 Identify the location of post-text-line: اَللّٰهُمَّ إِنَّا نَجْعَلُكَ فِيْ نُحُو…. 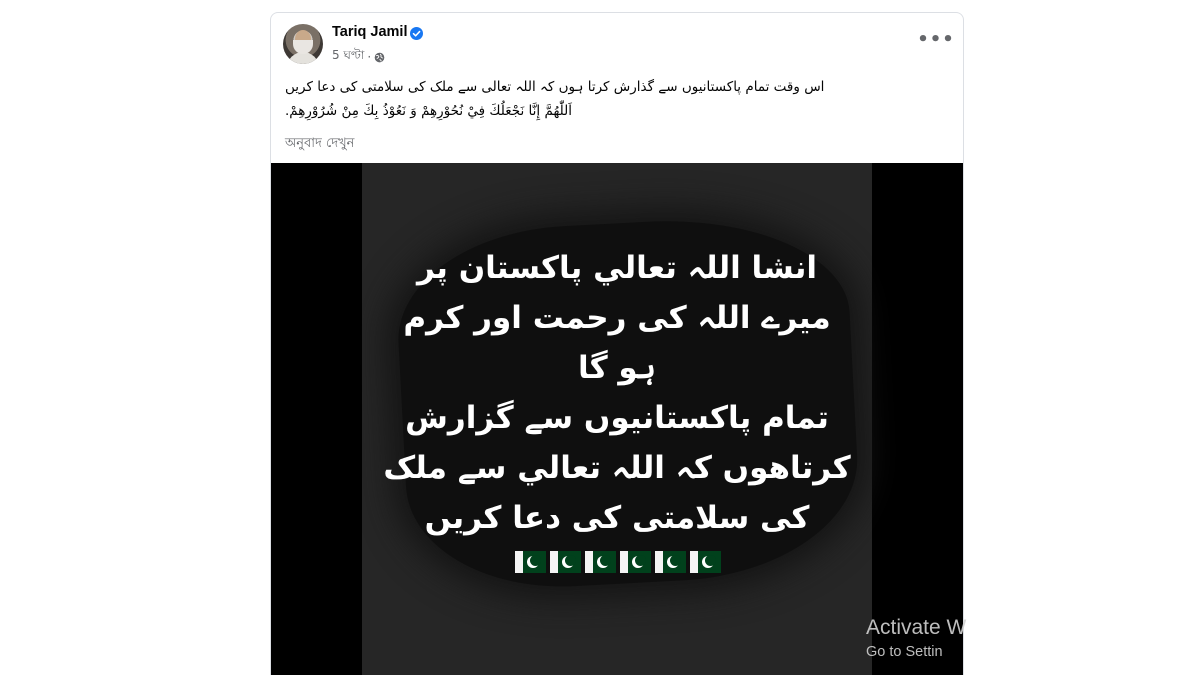
(429, 111).